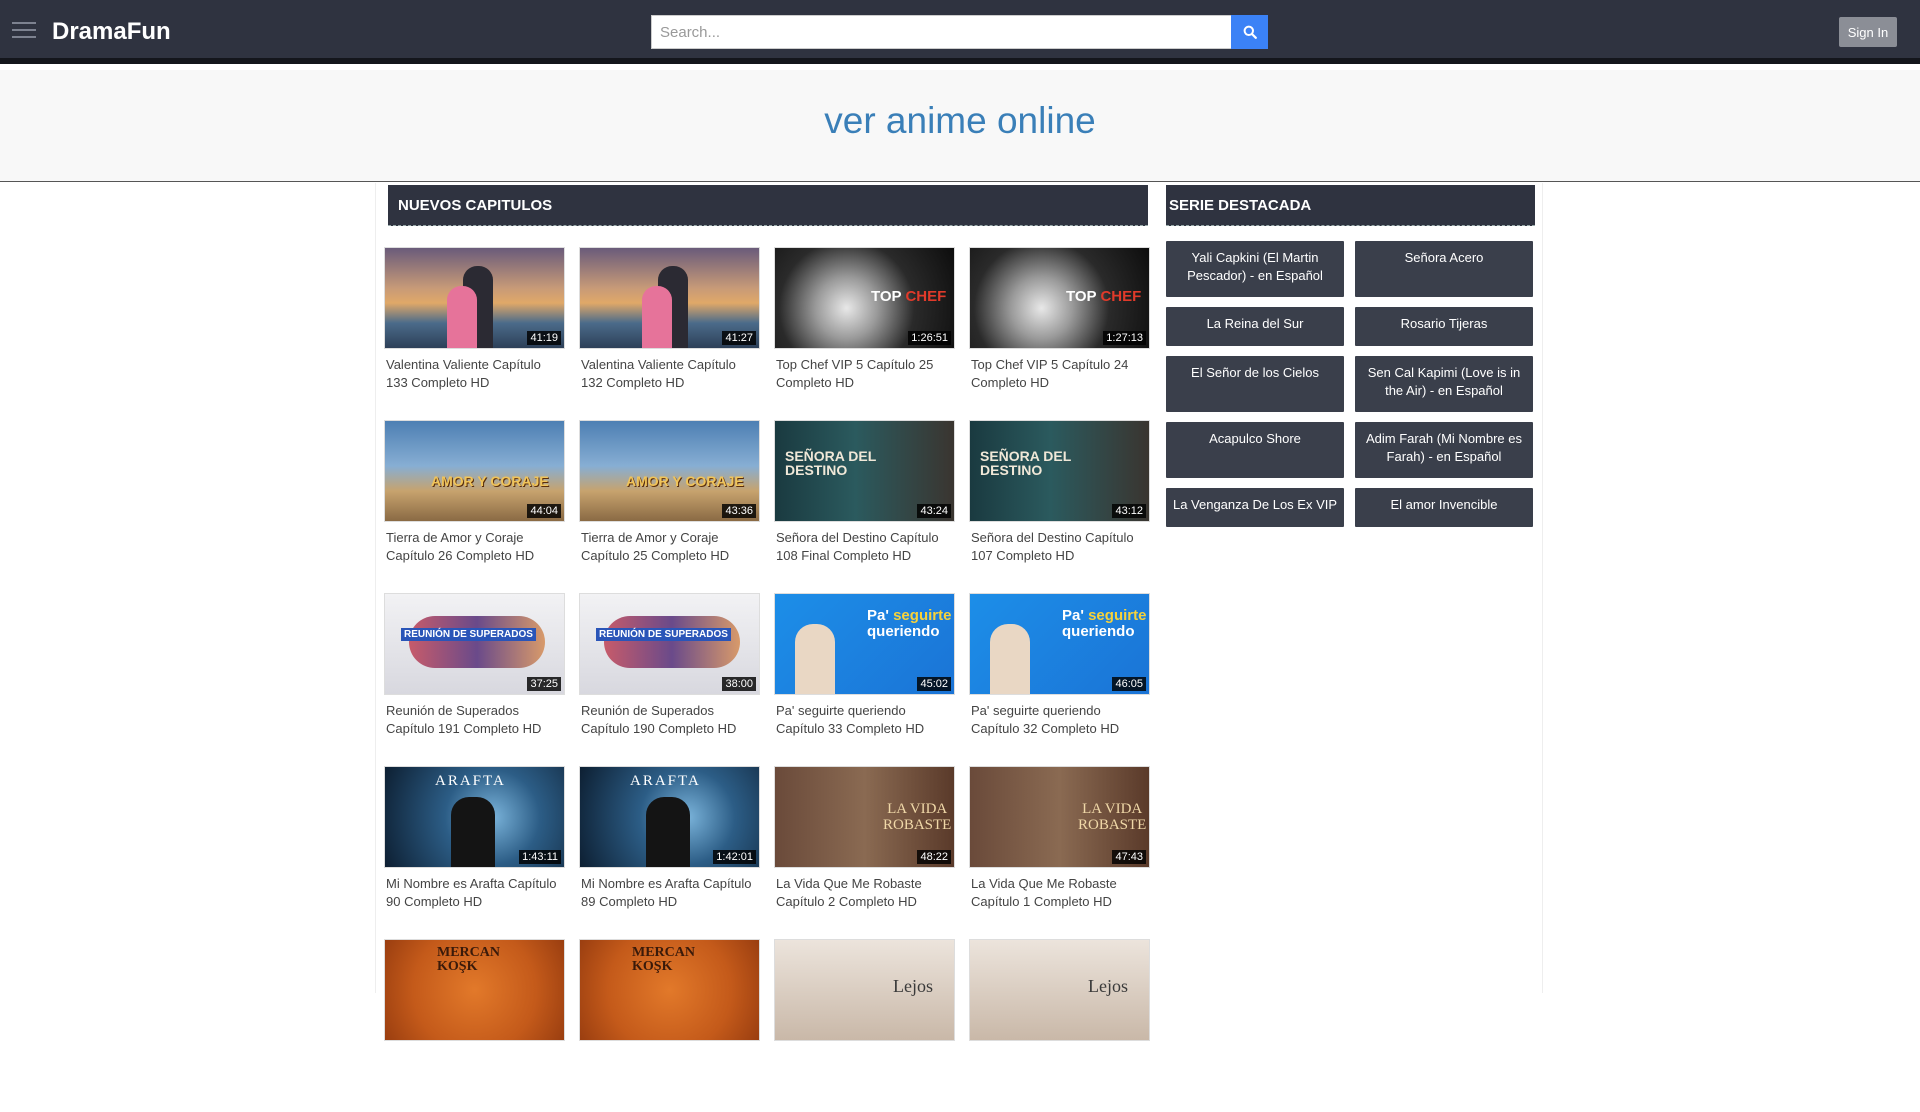  I want to click on episode-thumbnail: Pa' seguirte queriendo 46:05, so click(1059, 644).